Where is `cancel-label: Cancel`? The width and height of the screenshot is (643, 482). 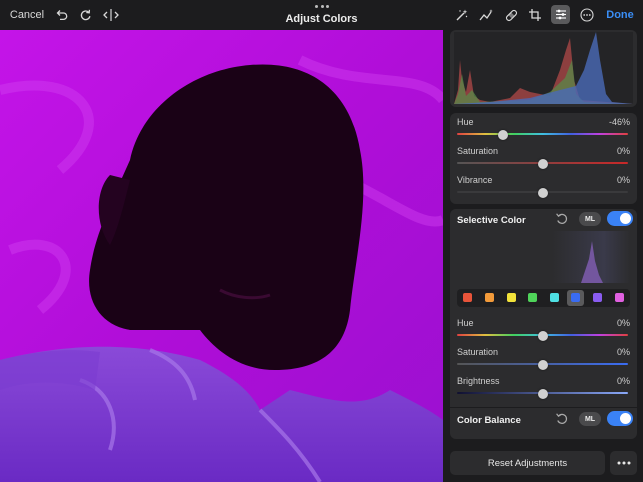
cancel-label: Cancel is located at coordinates (27, 15).